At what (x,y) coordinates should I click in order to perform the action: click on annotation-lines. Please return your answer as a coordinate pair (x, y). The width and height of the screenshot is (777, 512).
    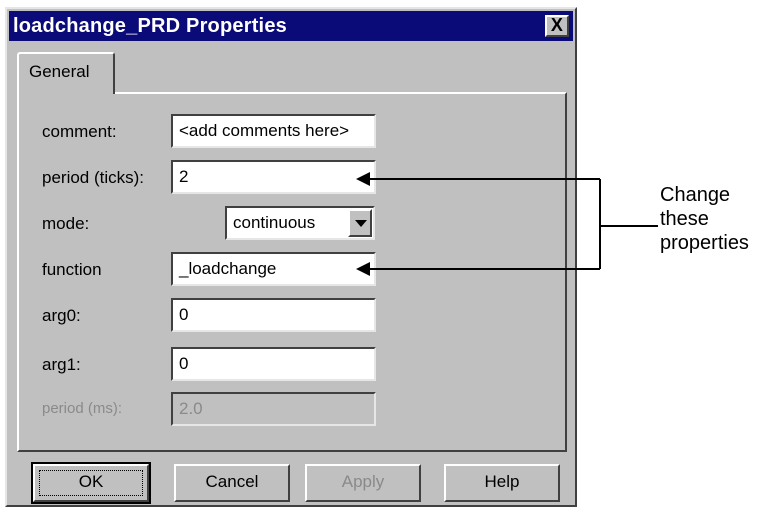
    Looking at the image, I should click on (507, 224).